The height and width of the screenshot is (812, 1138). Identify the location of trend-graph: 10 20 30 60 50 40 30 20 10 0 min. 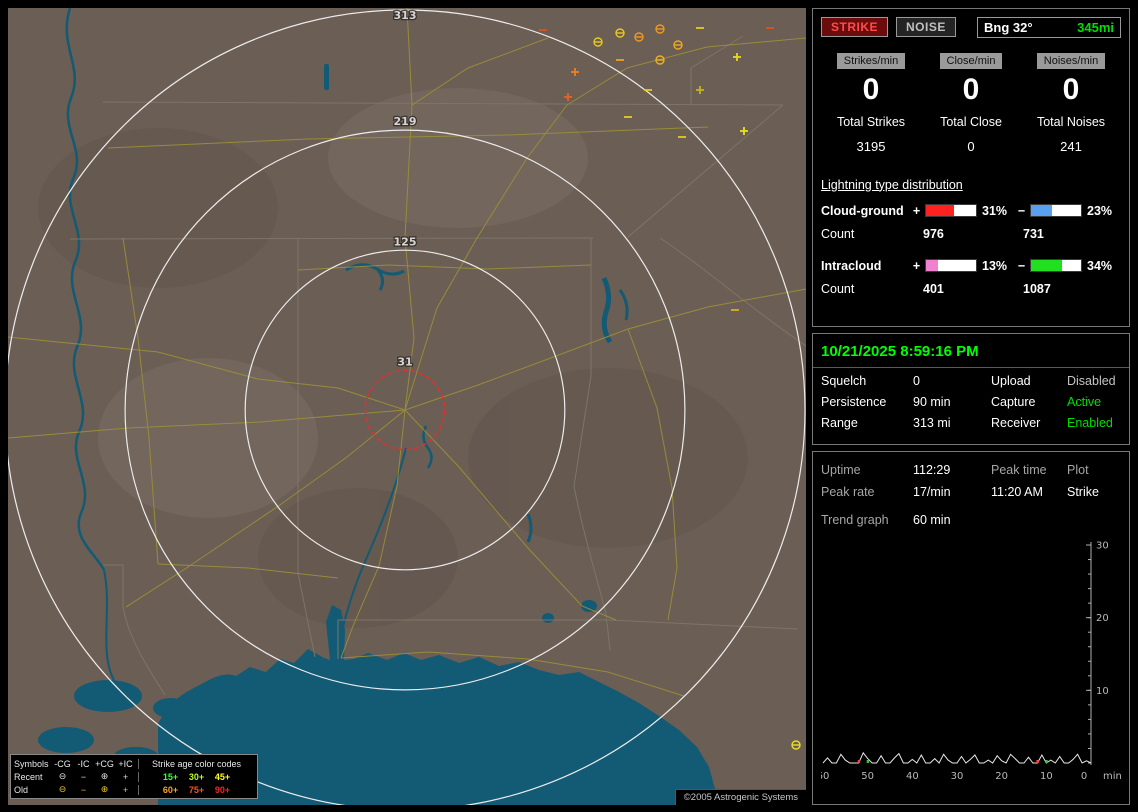
(969, 662).